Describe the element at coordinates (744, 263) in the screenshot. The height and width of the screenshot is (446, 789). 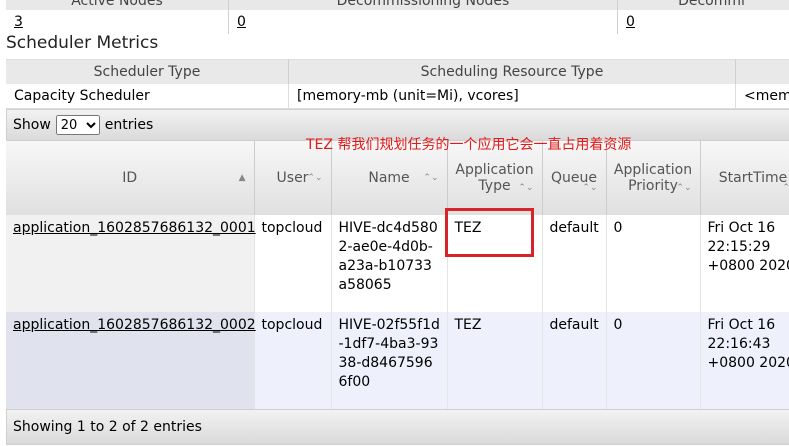
I see `start-time-cell: Fri Oct 16 22:15:29 +0800 2020` at that location.